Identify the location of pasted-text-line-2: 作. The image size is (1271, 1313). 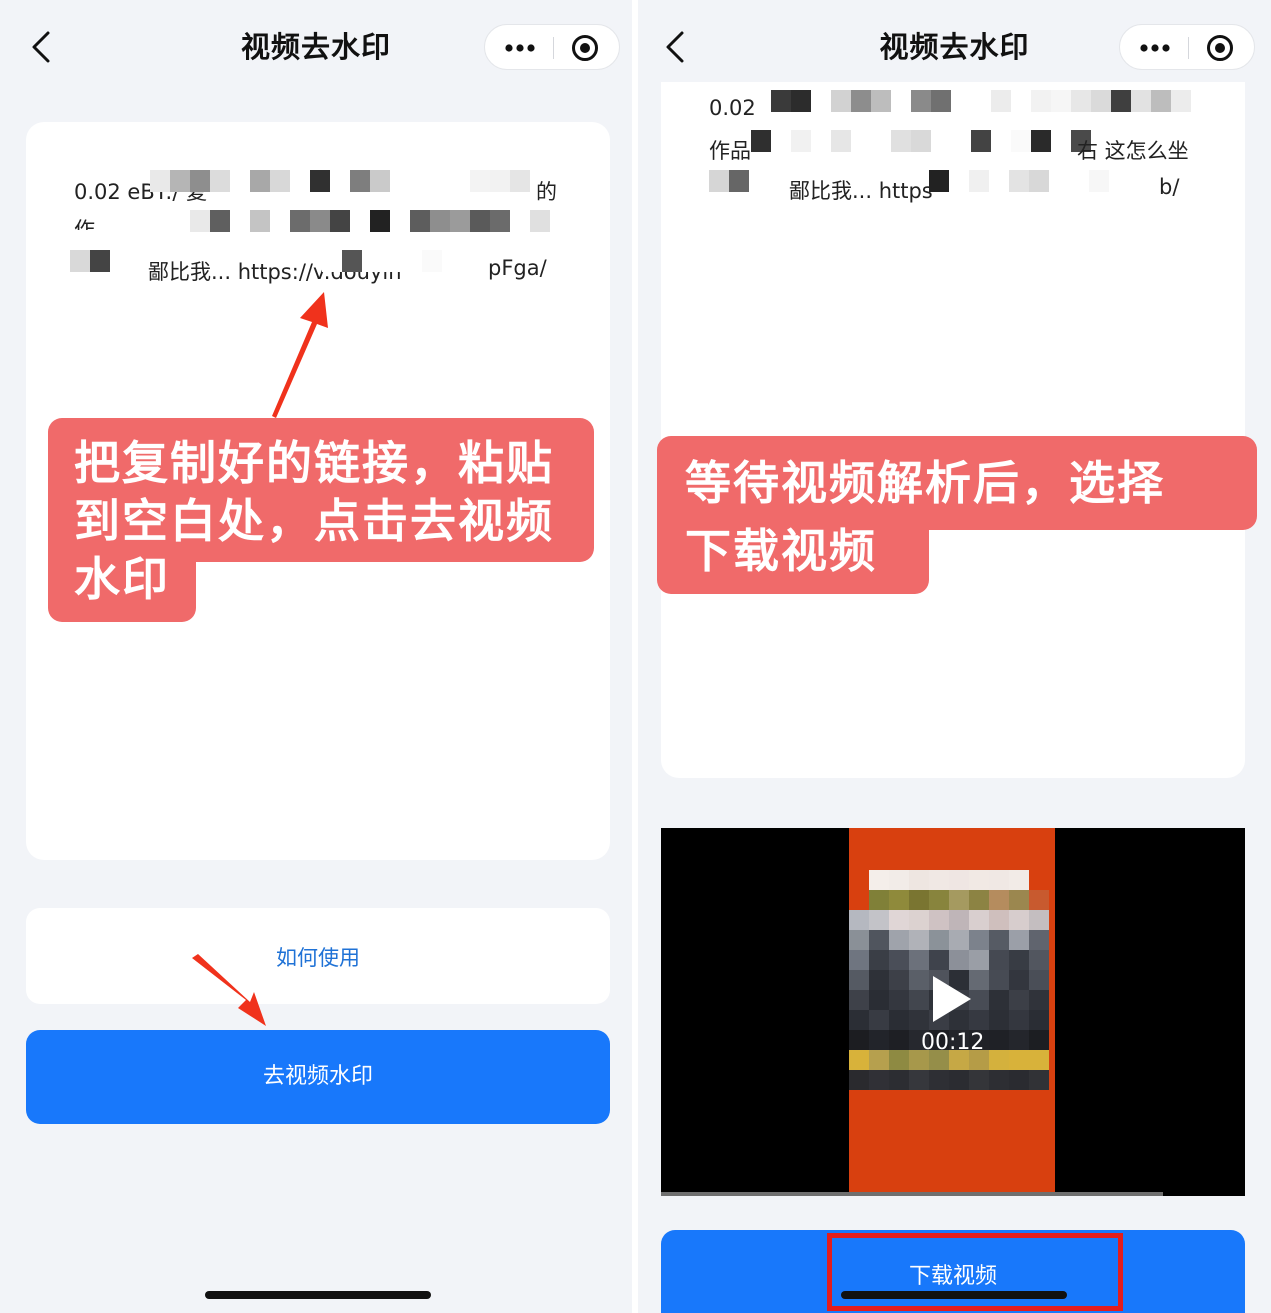
(84, 224).